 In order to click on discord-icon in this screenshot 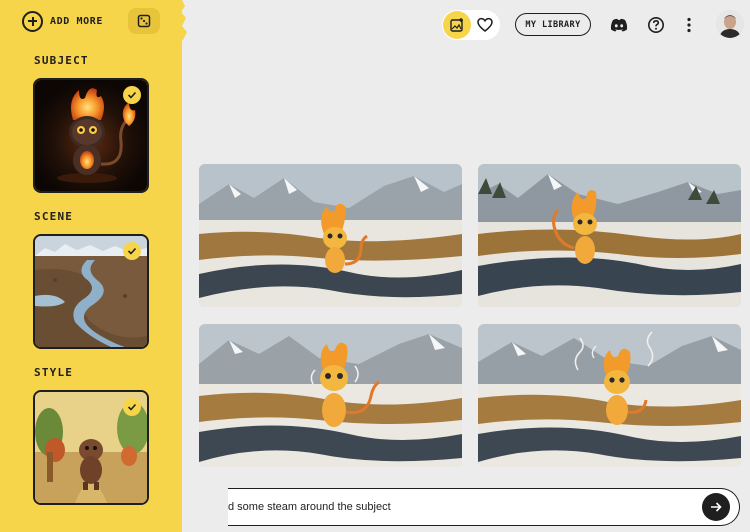, I will do `click(619, 25)`.